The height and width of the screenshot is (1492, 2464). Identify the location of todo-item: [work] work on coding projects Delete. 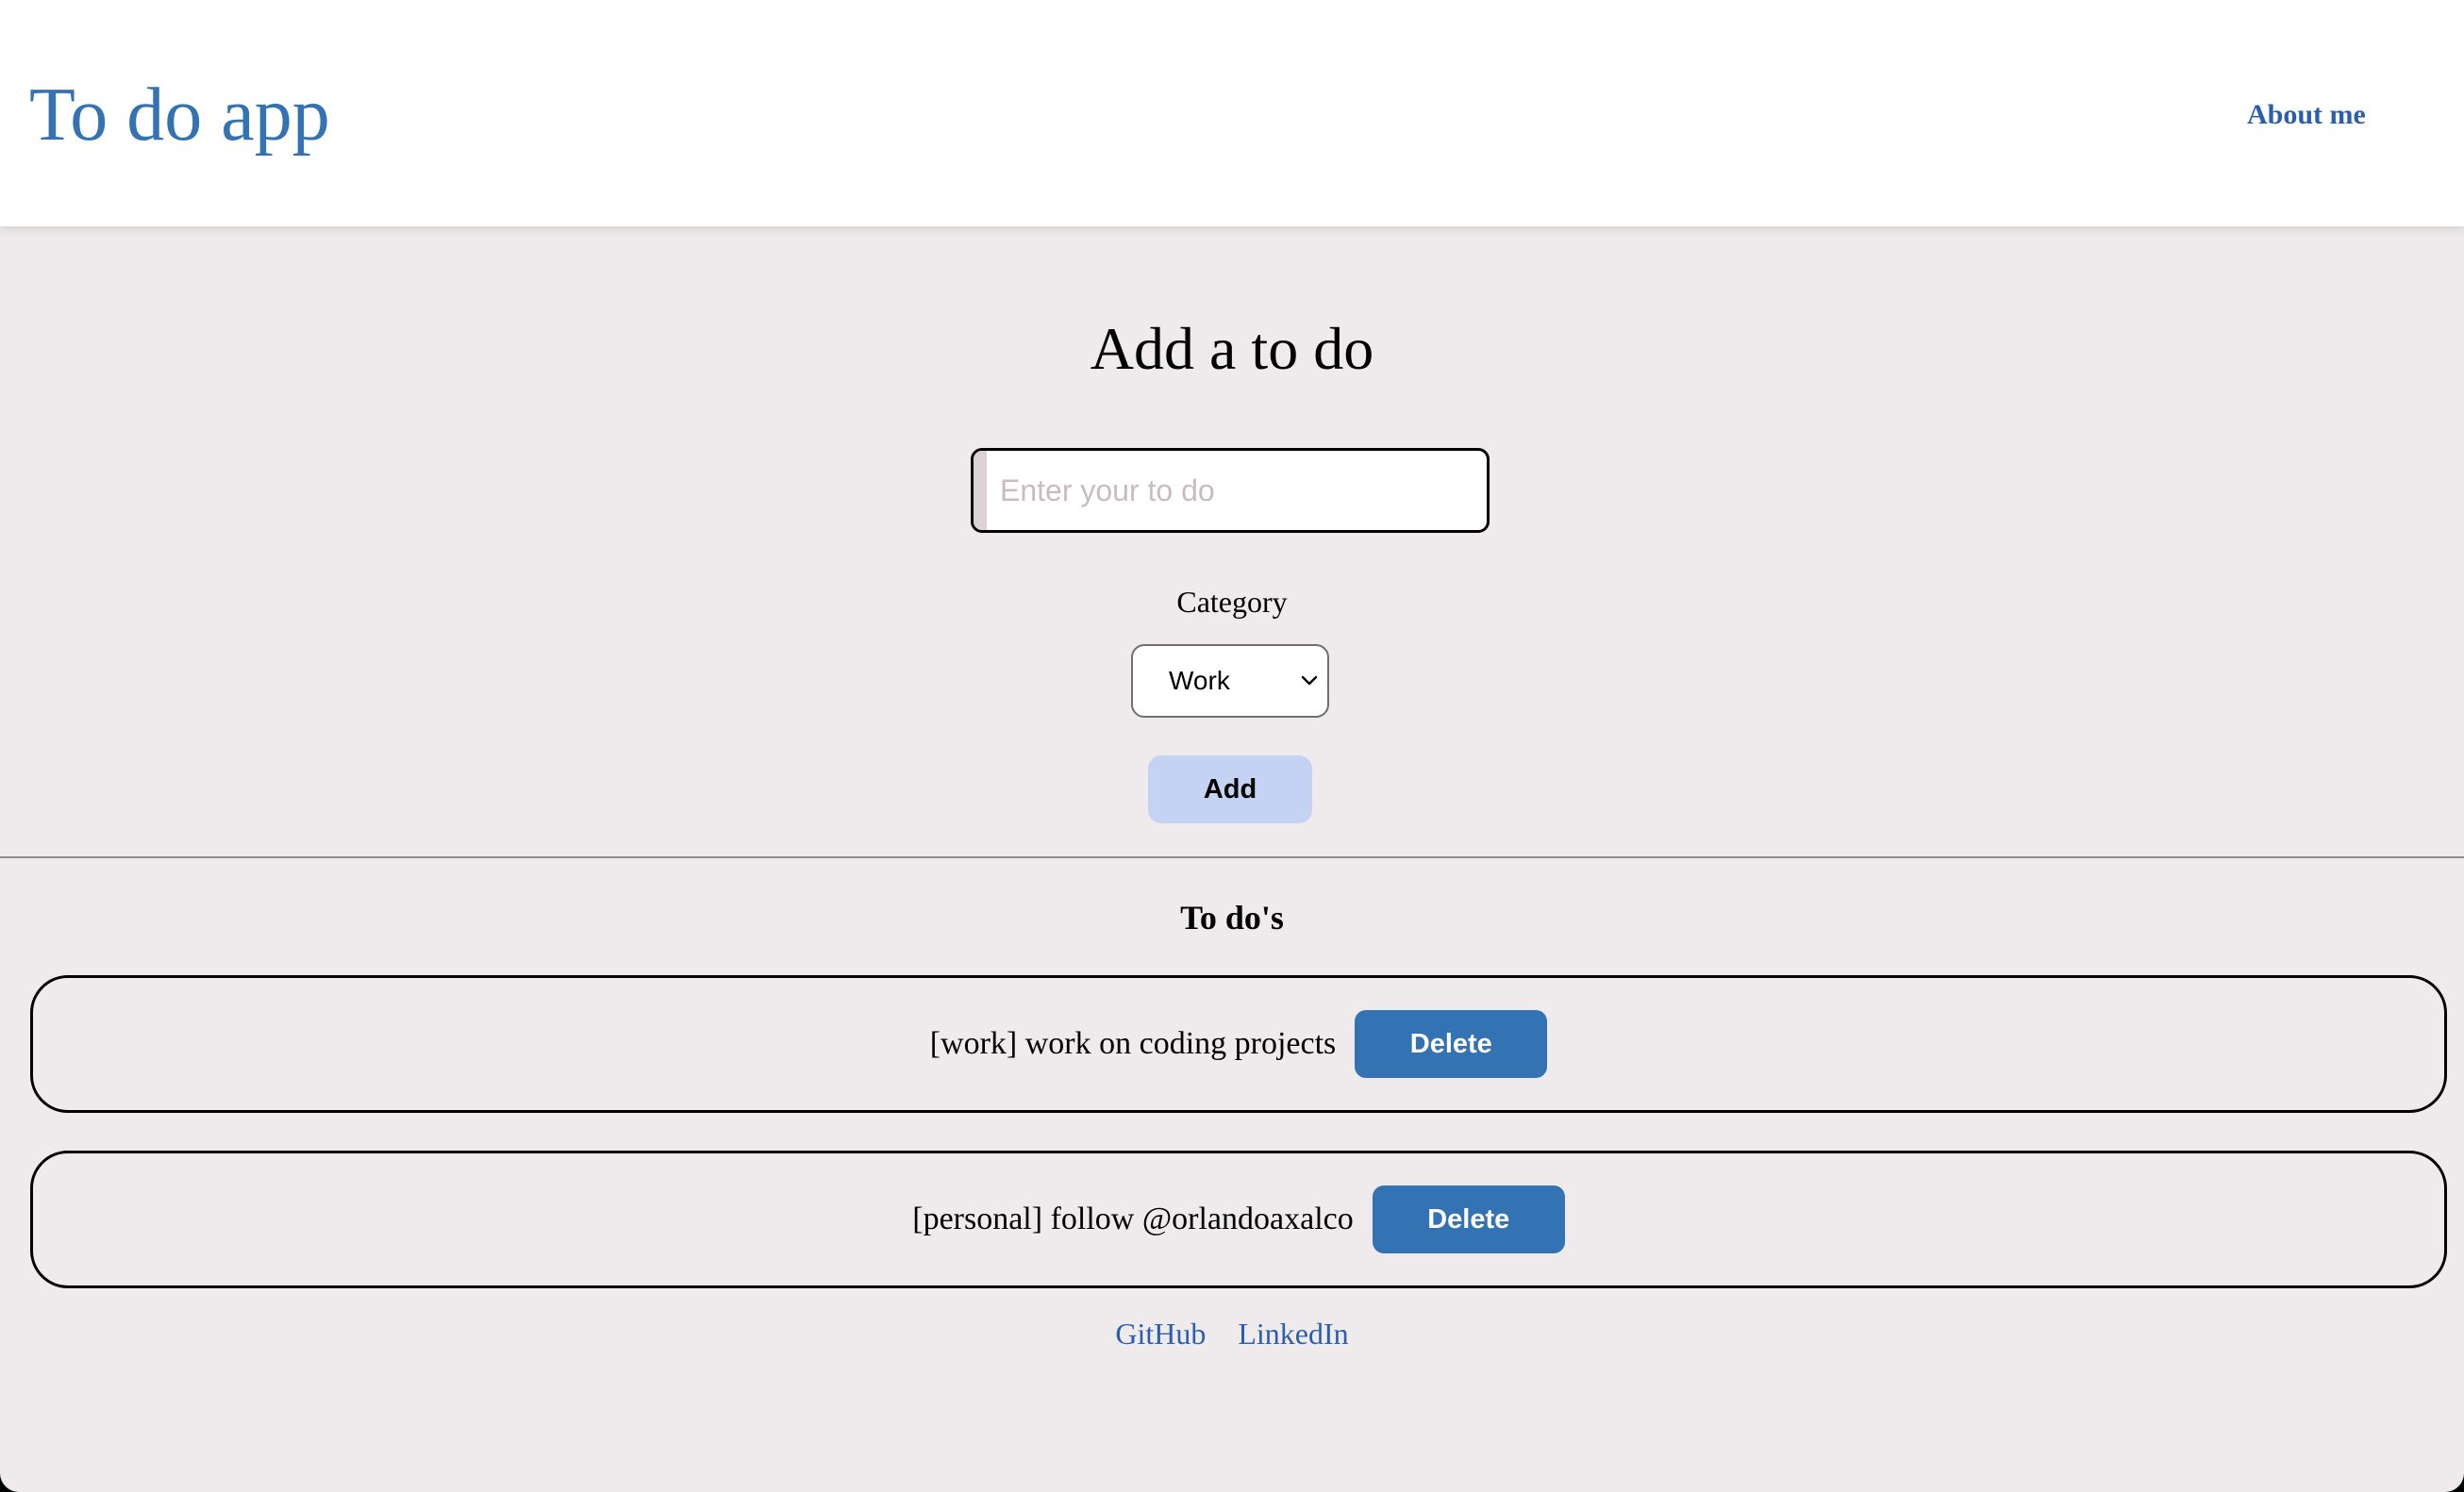
(1239, 1044).